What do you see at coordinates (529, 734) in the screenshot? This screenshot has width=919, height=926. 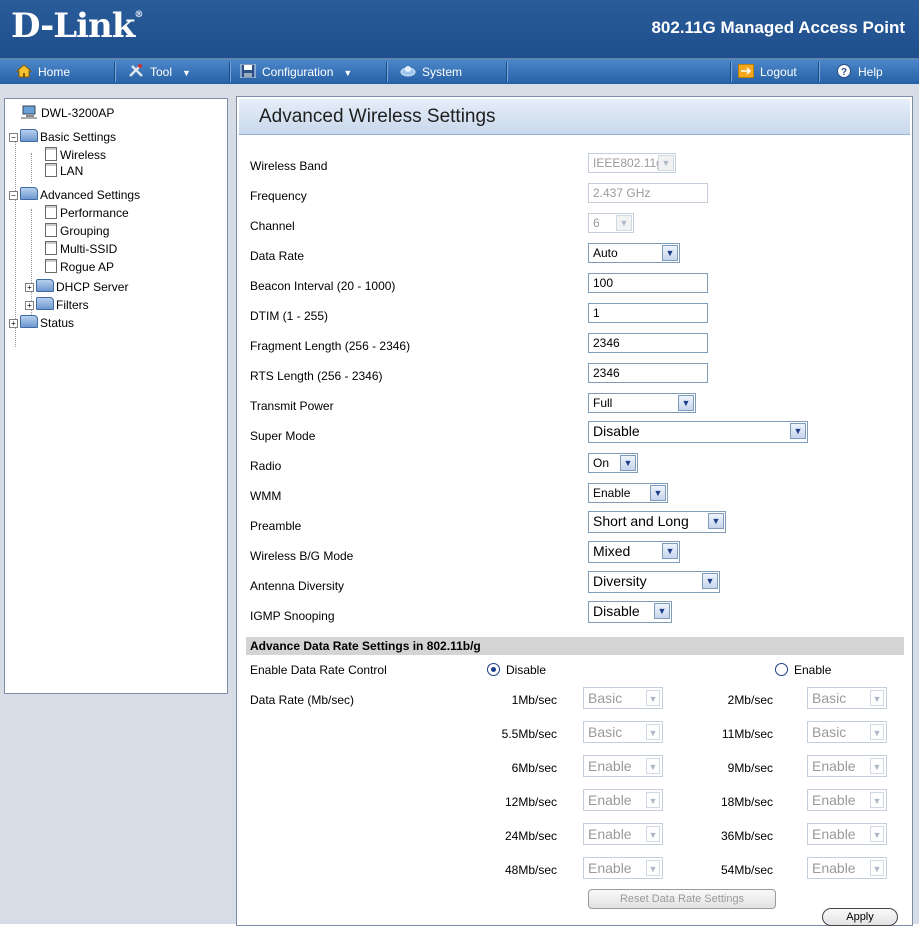 I see `rate-label: 5.5Mb/sec` at bounding box center [529, 734].